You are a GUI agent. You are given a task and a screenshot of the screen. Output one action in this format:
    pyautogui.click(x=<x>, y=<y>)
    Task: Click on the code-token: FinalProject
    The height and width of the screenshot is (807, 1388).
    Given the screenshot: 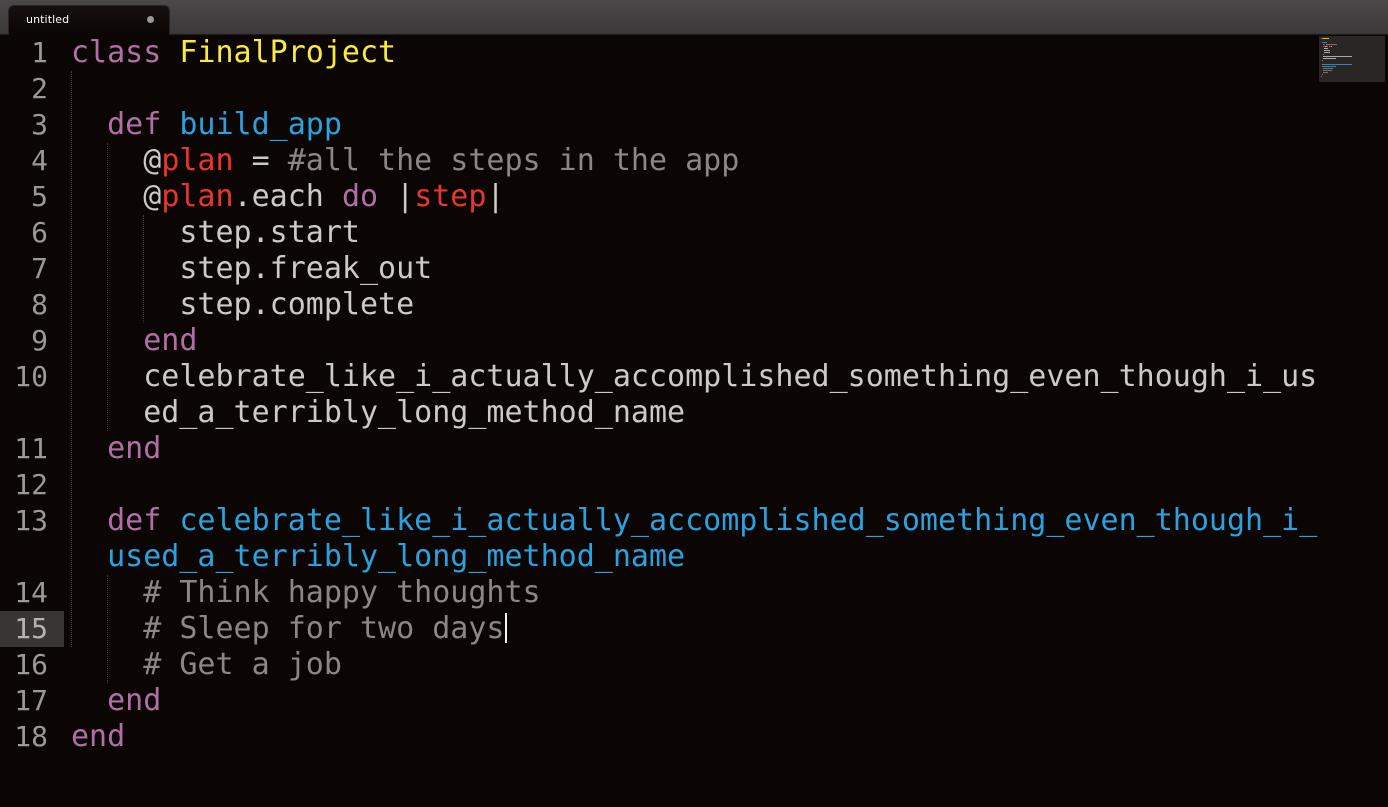 What is the action you would take?
    pyautogui.click(x=288, y=52)
    